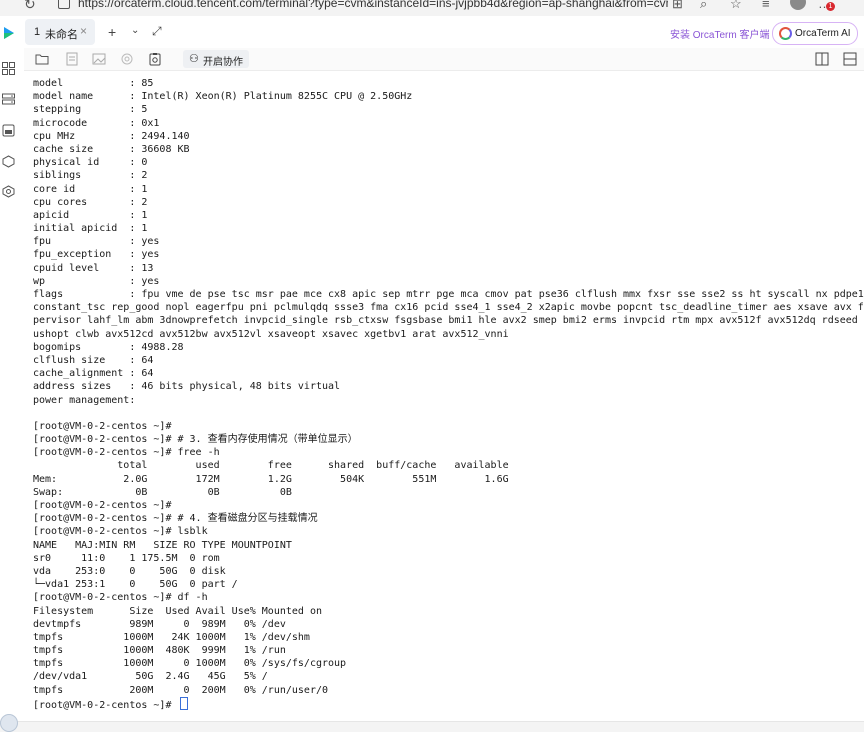 The width and height of the screenshot is (864, 732). Describe the element at coordinates (448, 492) in the screenshot. I see `terminal-line: Swap: 0B 0B 0B` at that location.